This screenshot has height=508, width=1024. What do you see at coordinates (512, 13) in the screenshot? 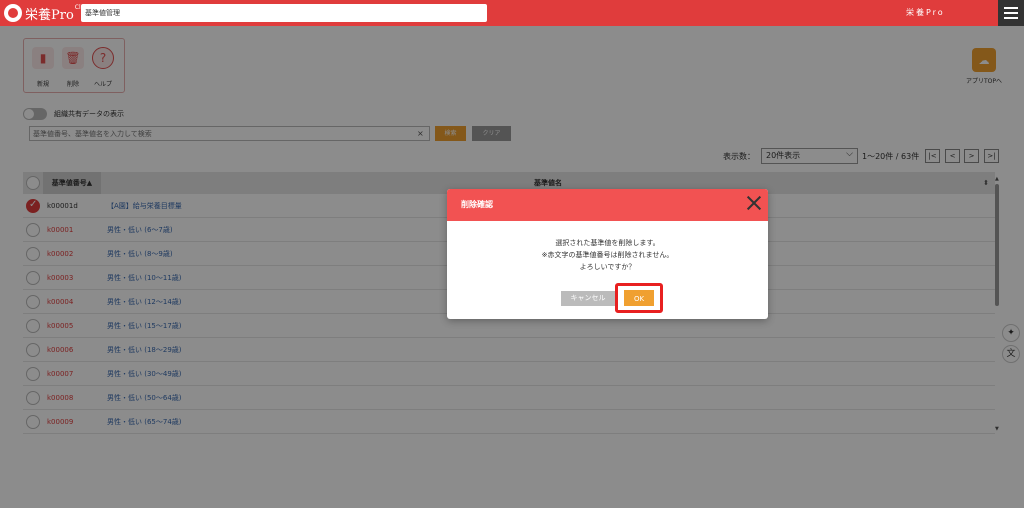
I see `app-header: 栄養Pro Cloud 基準値管理 栄養Pro` at bounding box center [512, 13].